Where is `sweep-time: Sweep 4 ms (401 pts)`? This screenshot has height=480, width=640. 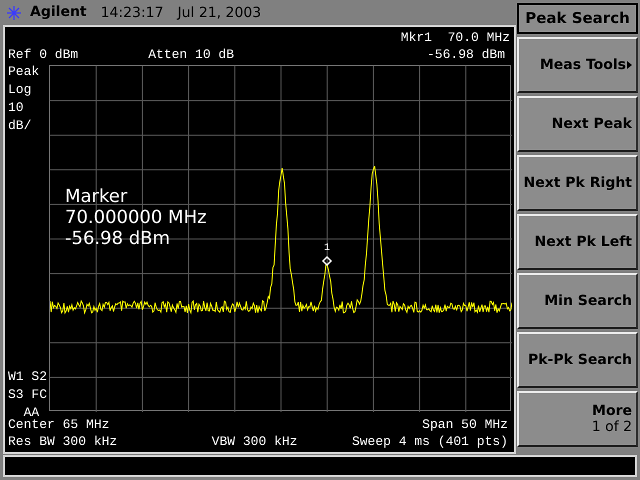 sweep-time: Sweep 4 ms (401 pts) is located at coordinates (430, 441).